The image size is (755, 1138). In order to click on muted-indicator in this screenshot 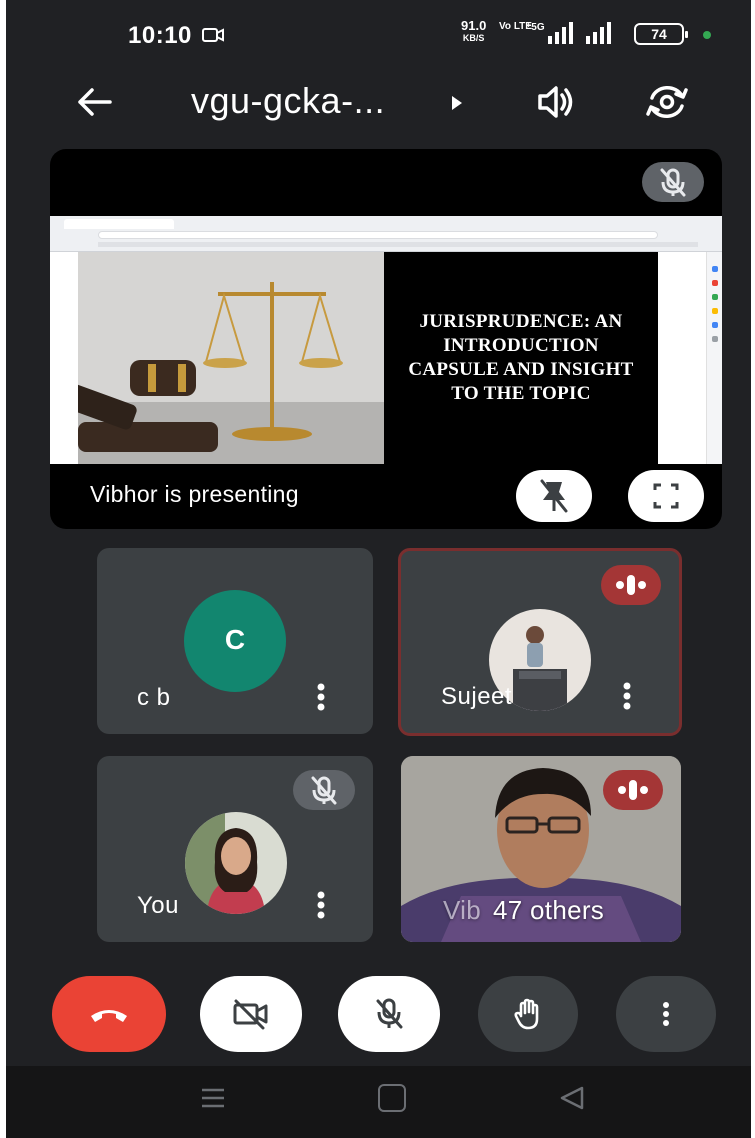, I will do `click(324, 790)`.